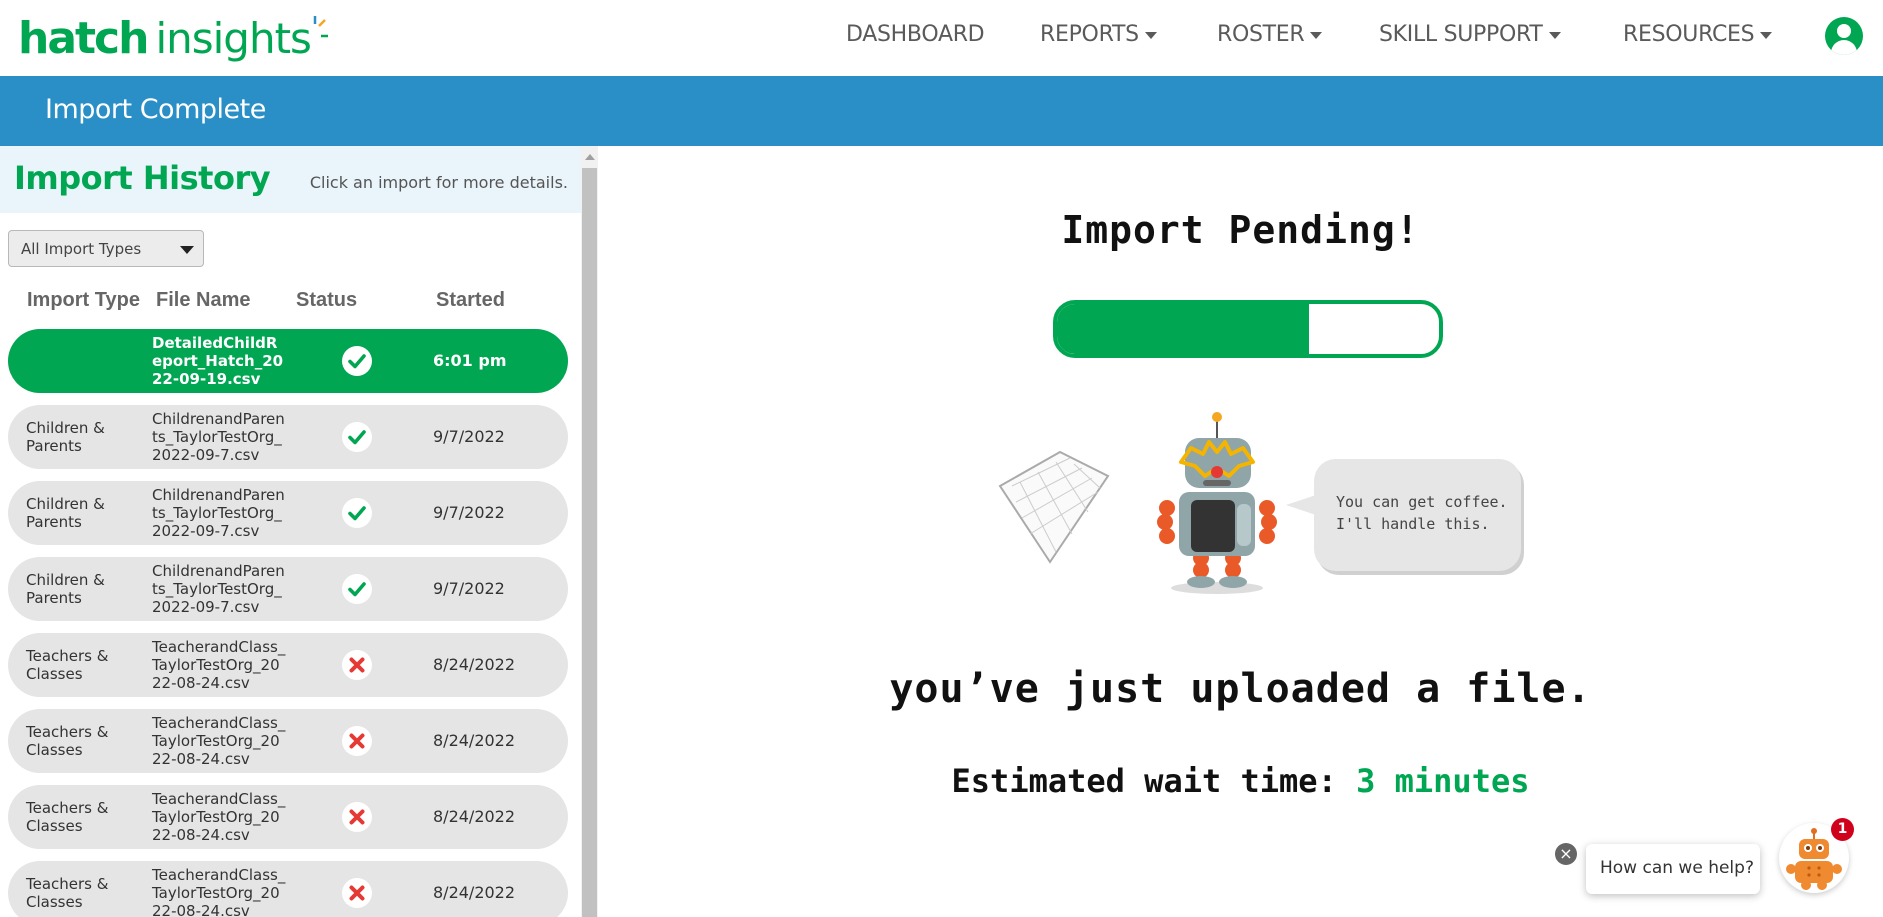 The width and height of the screenshot is (1883, 917). I want to click on file-name-cell: DetailedChildReport_Hatch_2022-09-19.csv, so click(218, 361).